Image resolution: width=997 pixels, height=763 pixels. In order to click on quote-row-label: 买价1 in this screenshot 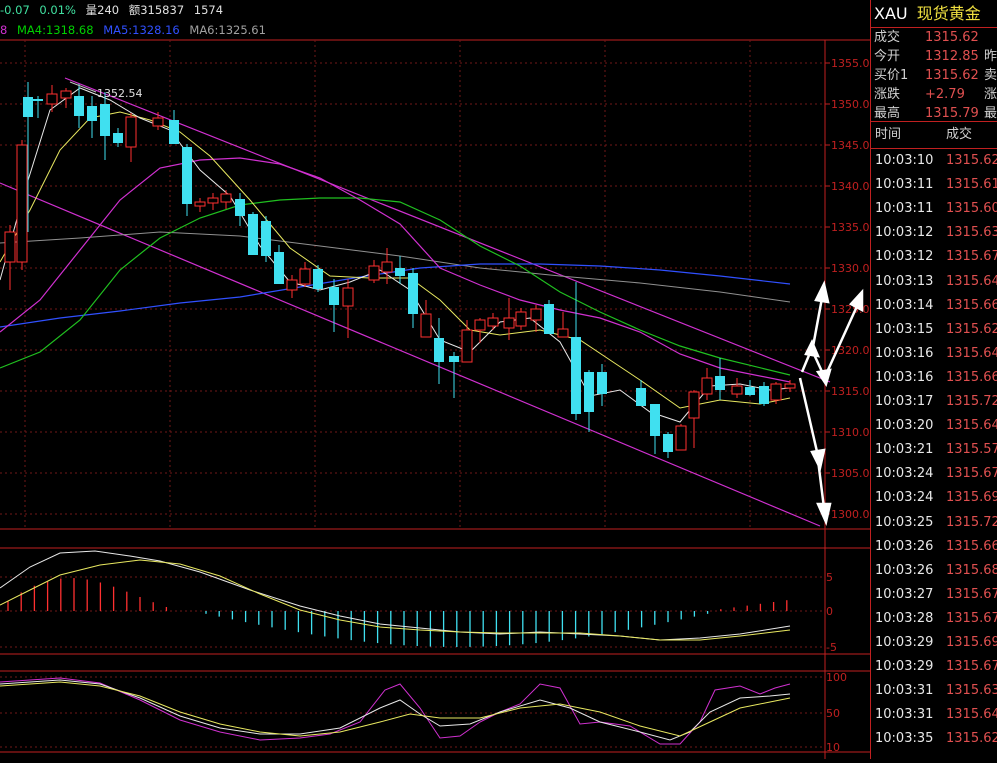, I will do `click(891, 75)`.